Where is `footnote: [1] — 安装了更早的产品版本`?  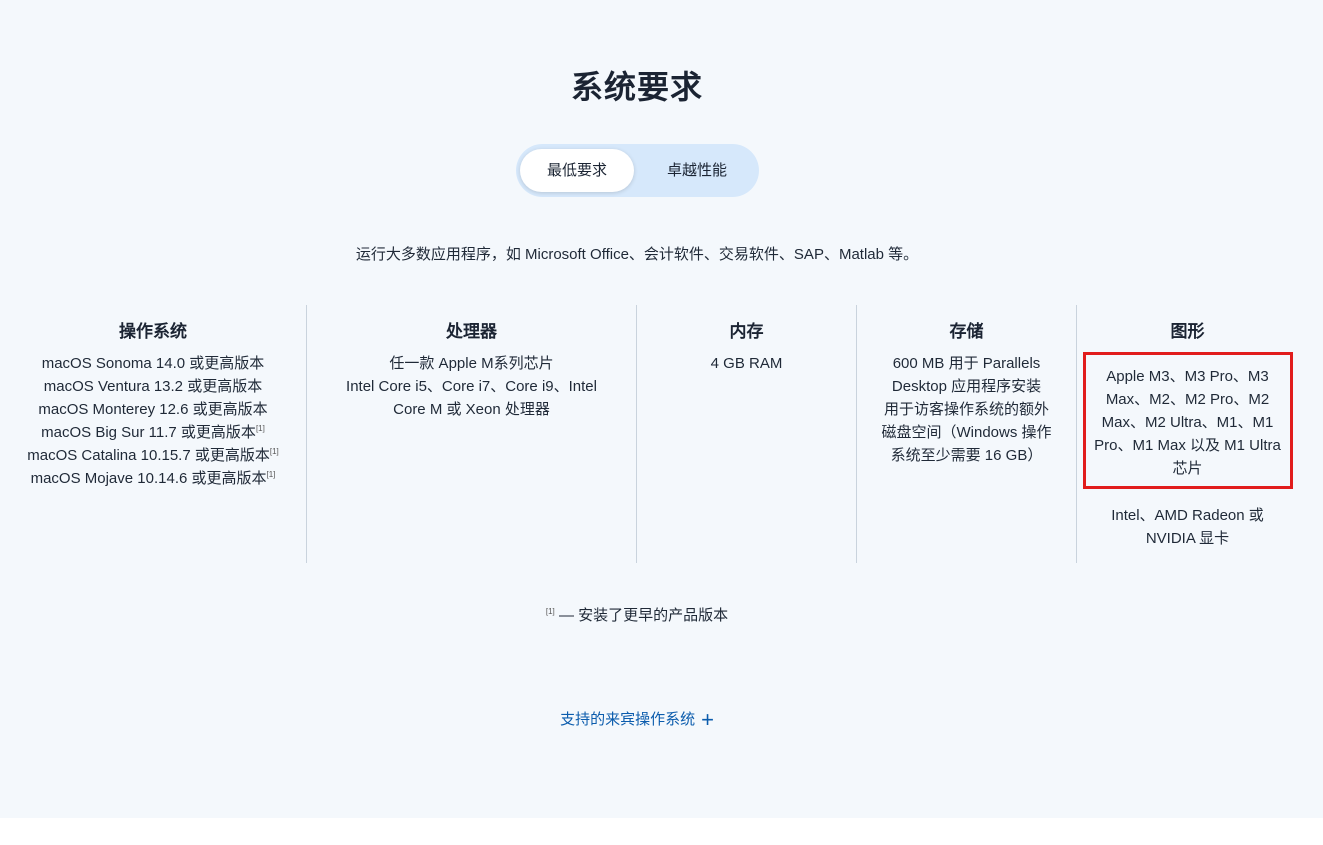
footnote: [1] — 安装了更早的产品版本 is located at coordinates (637, 614).